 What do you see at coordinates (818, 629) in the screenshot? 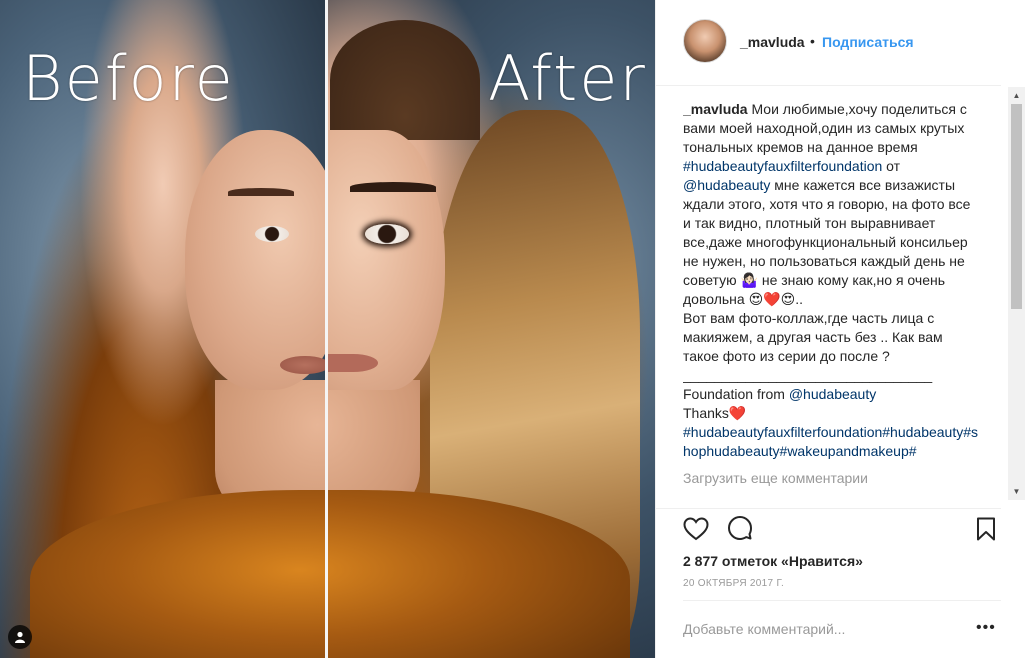
I see `comment-input` at bounding box center [818, 629].